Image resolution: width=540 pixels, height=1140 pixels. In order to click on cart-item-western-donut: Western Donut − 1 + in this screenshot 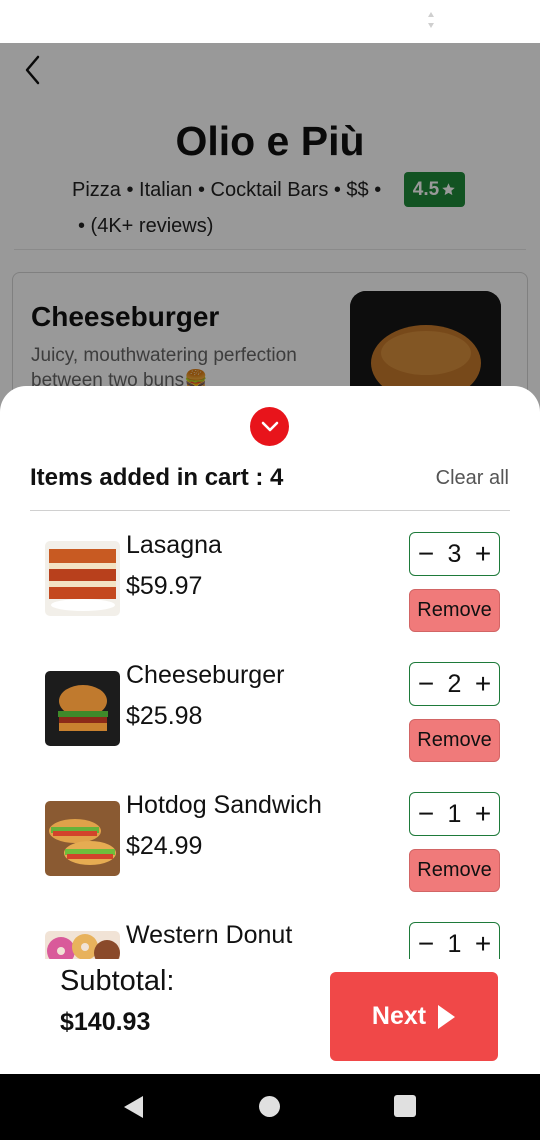, I will do `click(270, 932)`.